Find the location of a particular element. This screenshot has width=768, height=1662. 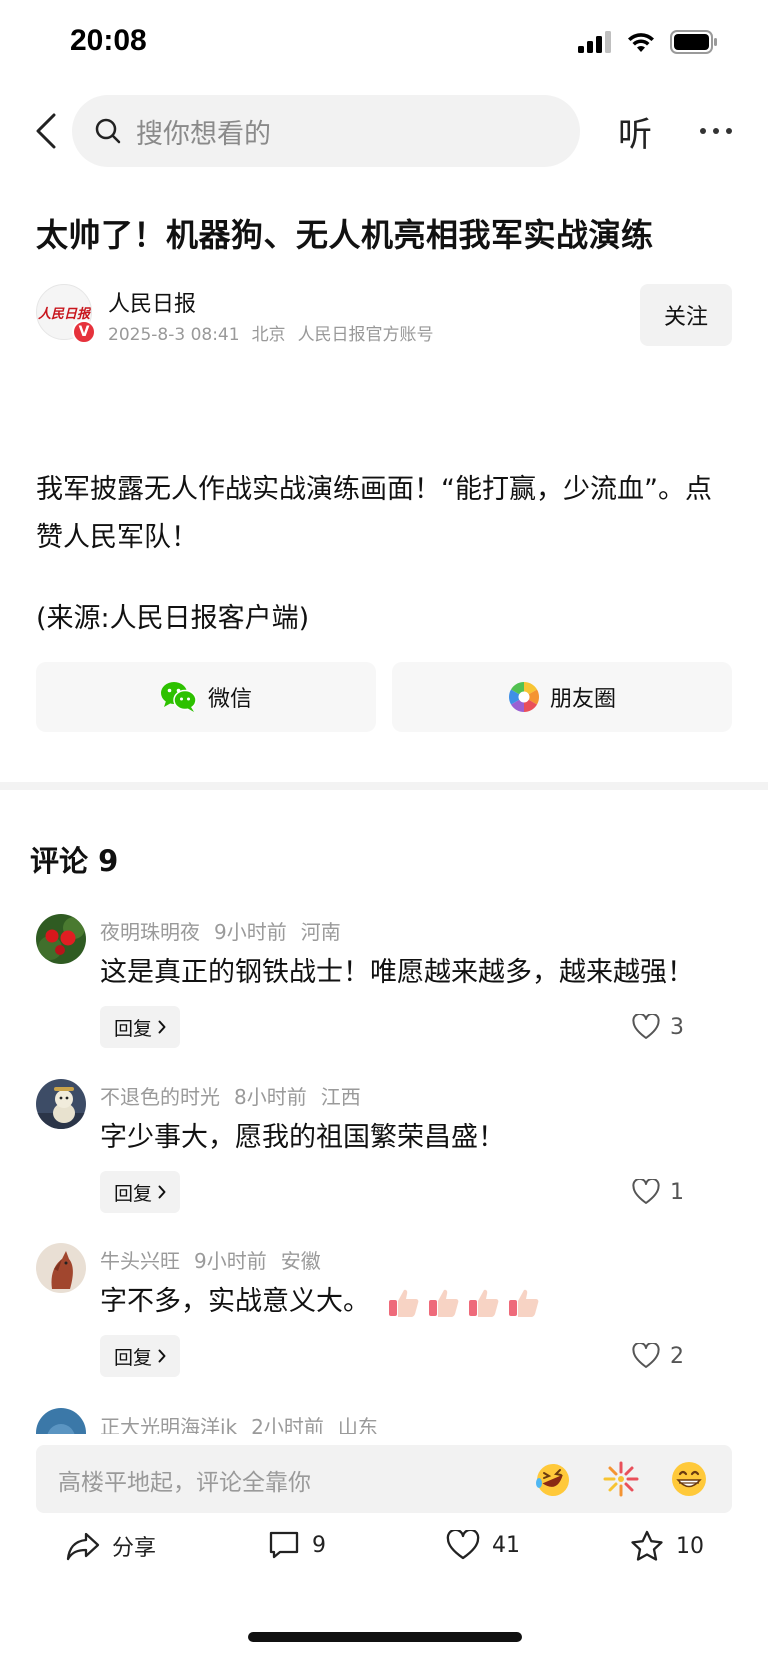

author-row: 人民日报 V 人民日报 2025-8-3 08:41 北京 人民日报官方账号 关注 is located at coordinates (384, 315).